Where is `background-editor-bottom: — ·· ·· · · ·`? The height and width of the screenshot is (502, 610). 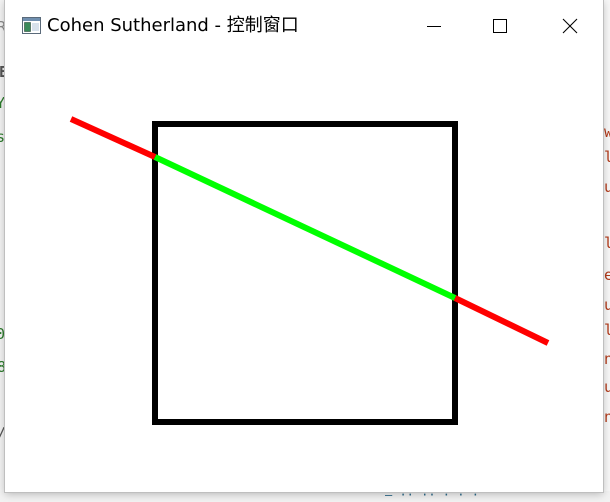 background-editor-bottom: — ·· ·· · · · is located at coordinates (305, 495).